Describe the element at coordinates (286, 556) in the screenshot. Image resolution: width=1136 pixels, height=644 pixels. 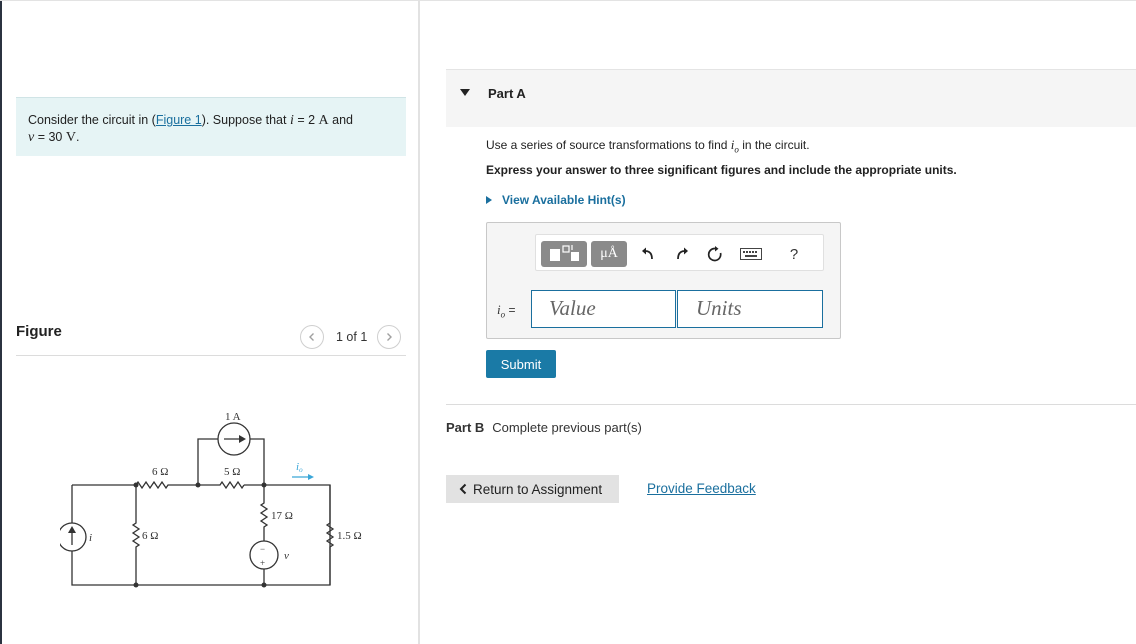
I see `label-source-v: v` at that location.